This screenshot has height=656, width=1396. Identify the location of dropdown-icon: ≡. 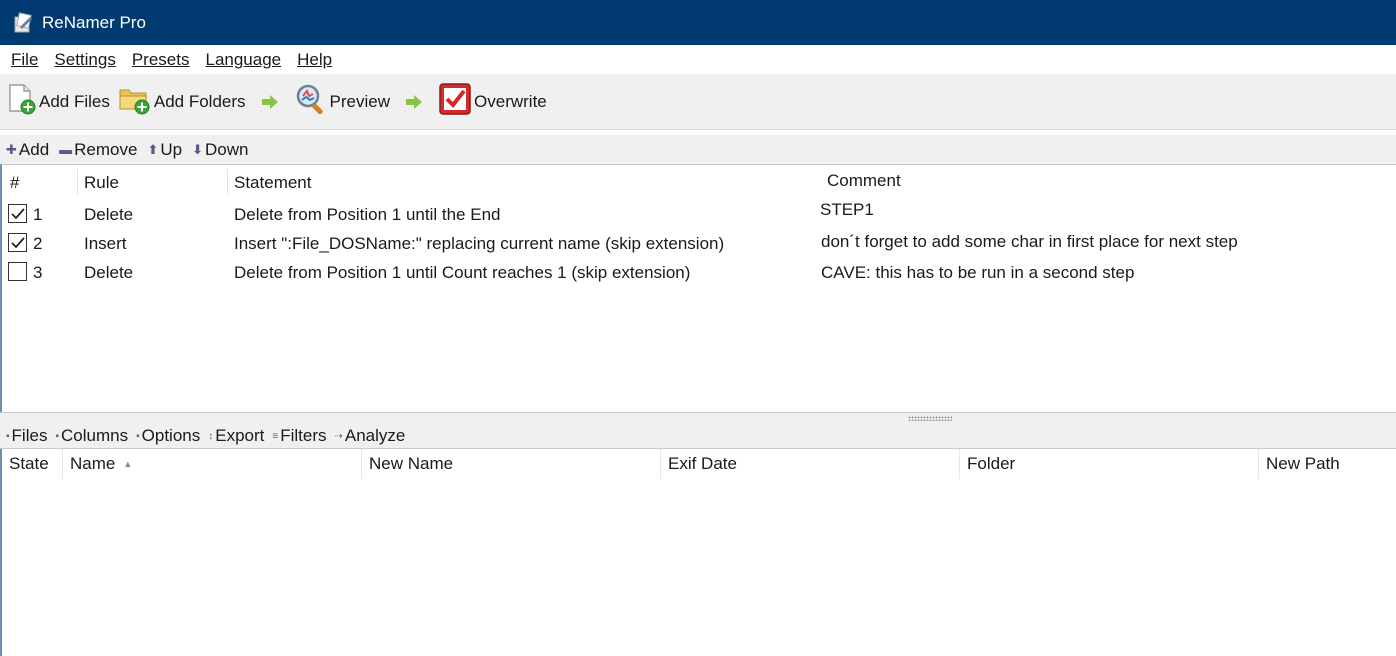
(275, 436).